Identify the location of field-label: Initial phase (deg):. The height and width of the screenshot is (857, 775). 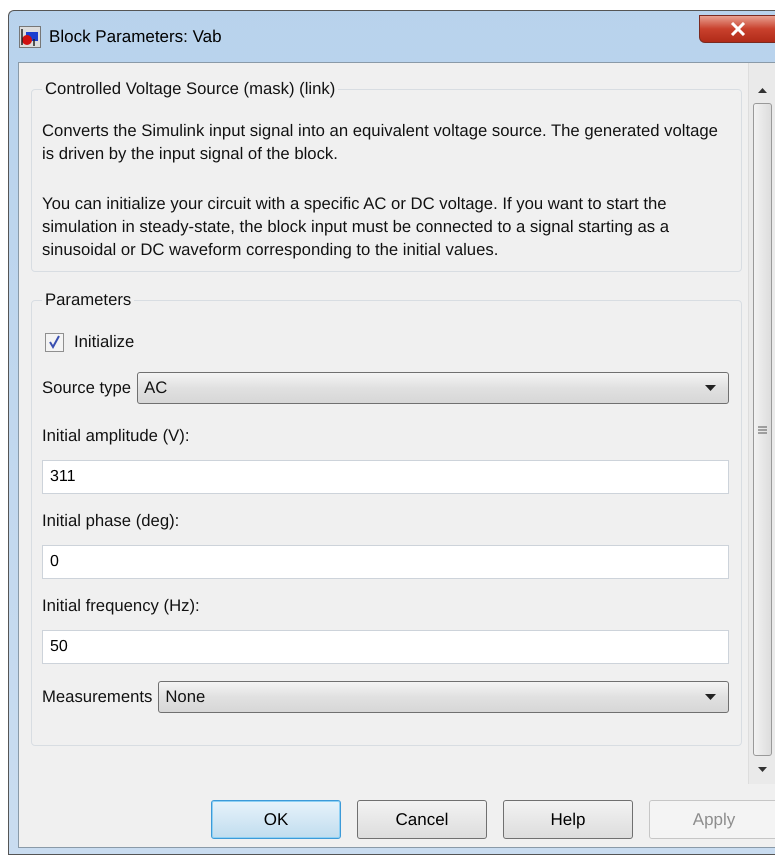
(111, 521).